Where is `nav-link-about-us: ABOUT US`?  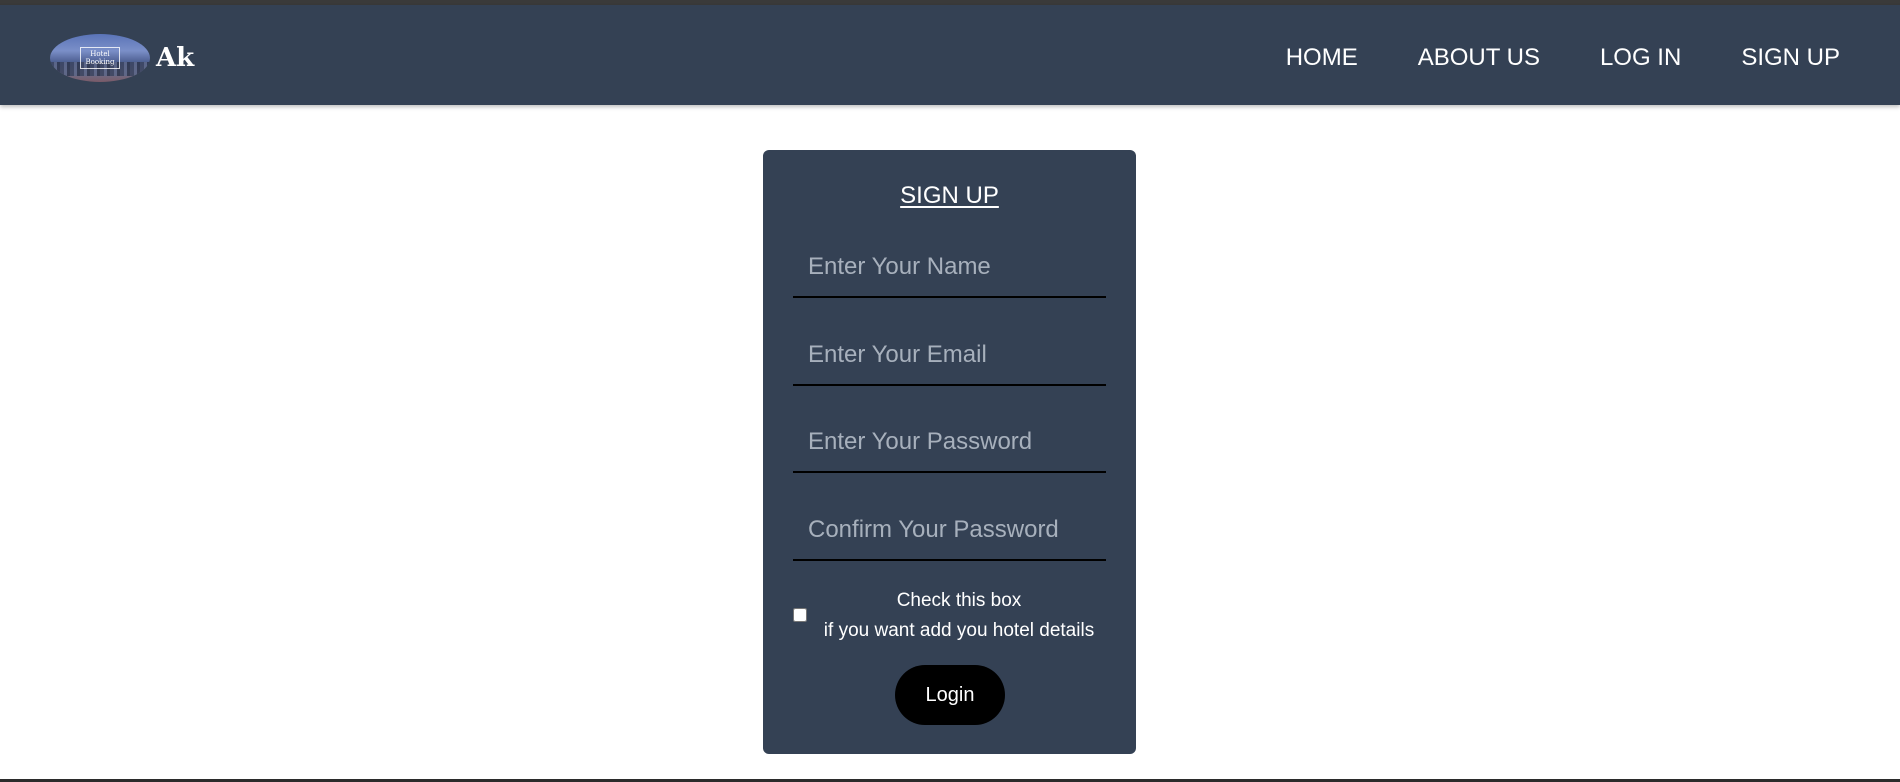
nav-link-about-us: ABOUT US is located at coordinates (1479, 58).